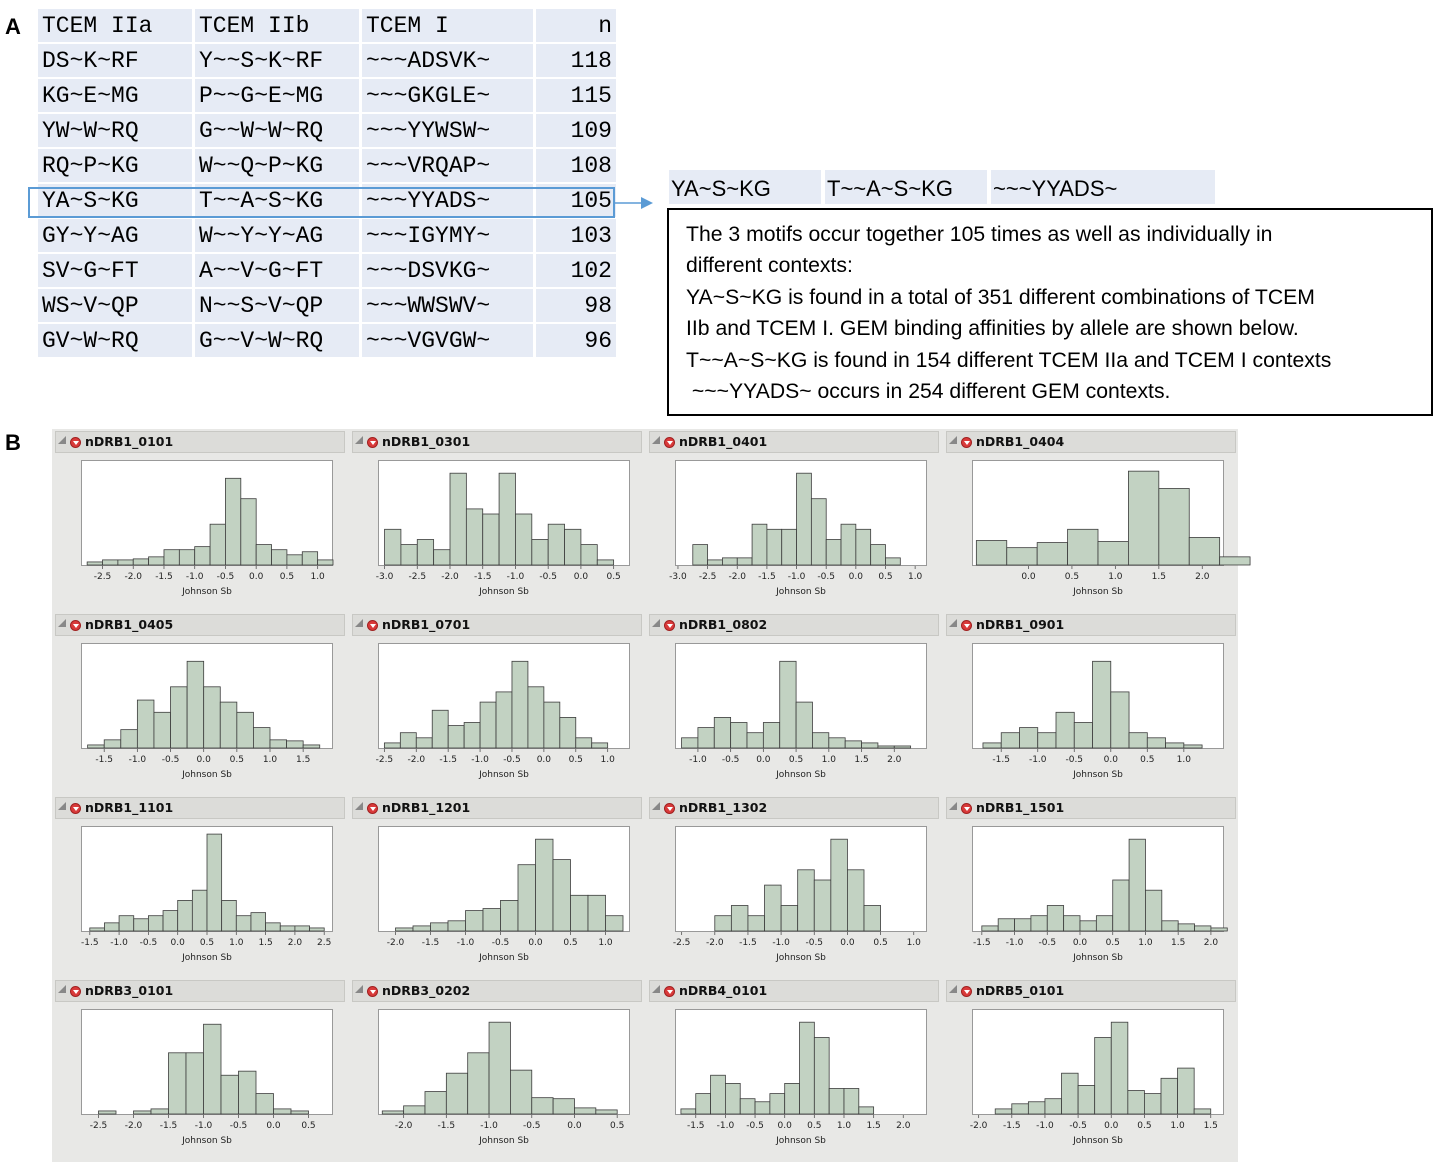  I want to click on cell-tcem-i: ~~~GKGLE~, so click(447, 95).